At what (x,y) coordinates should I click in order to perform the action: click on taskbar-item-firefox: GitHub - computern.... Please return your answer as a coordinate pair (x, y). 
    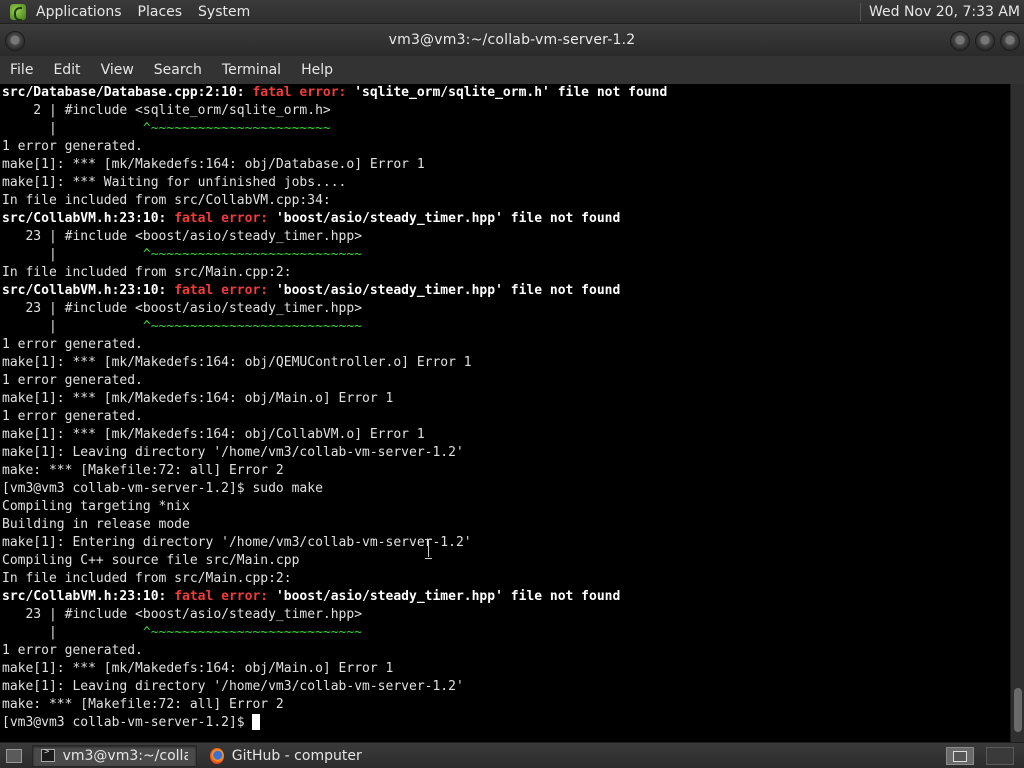
    Looking at the image, I should click on (286, 756).